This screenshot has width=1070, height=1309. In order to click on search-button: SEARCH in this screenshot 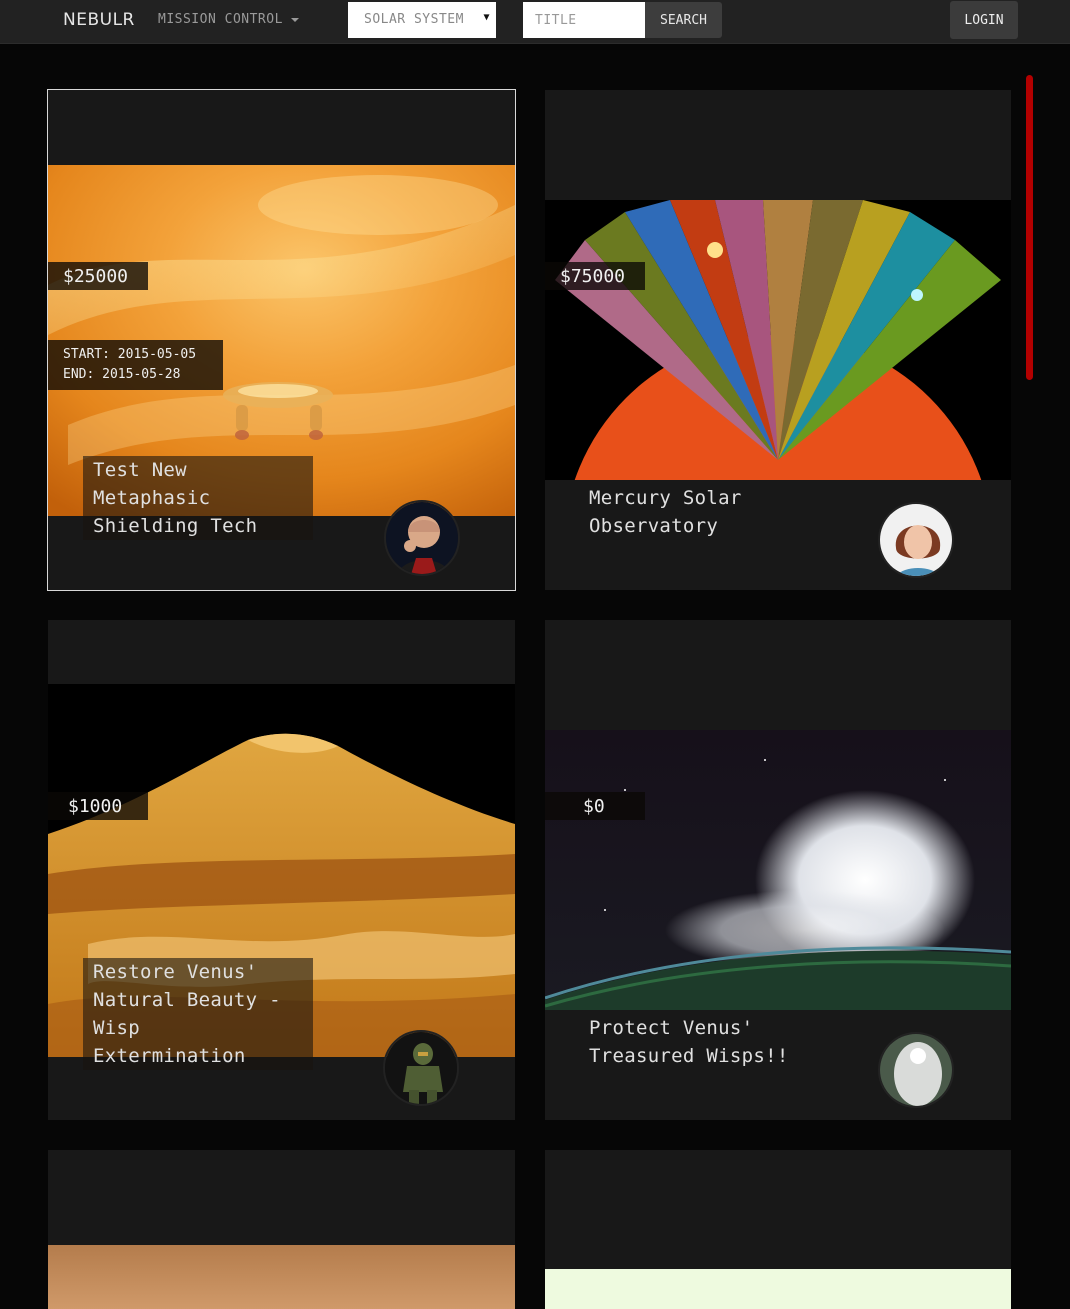, I will do `click(683, 20)`.